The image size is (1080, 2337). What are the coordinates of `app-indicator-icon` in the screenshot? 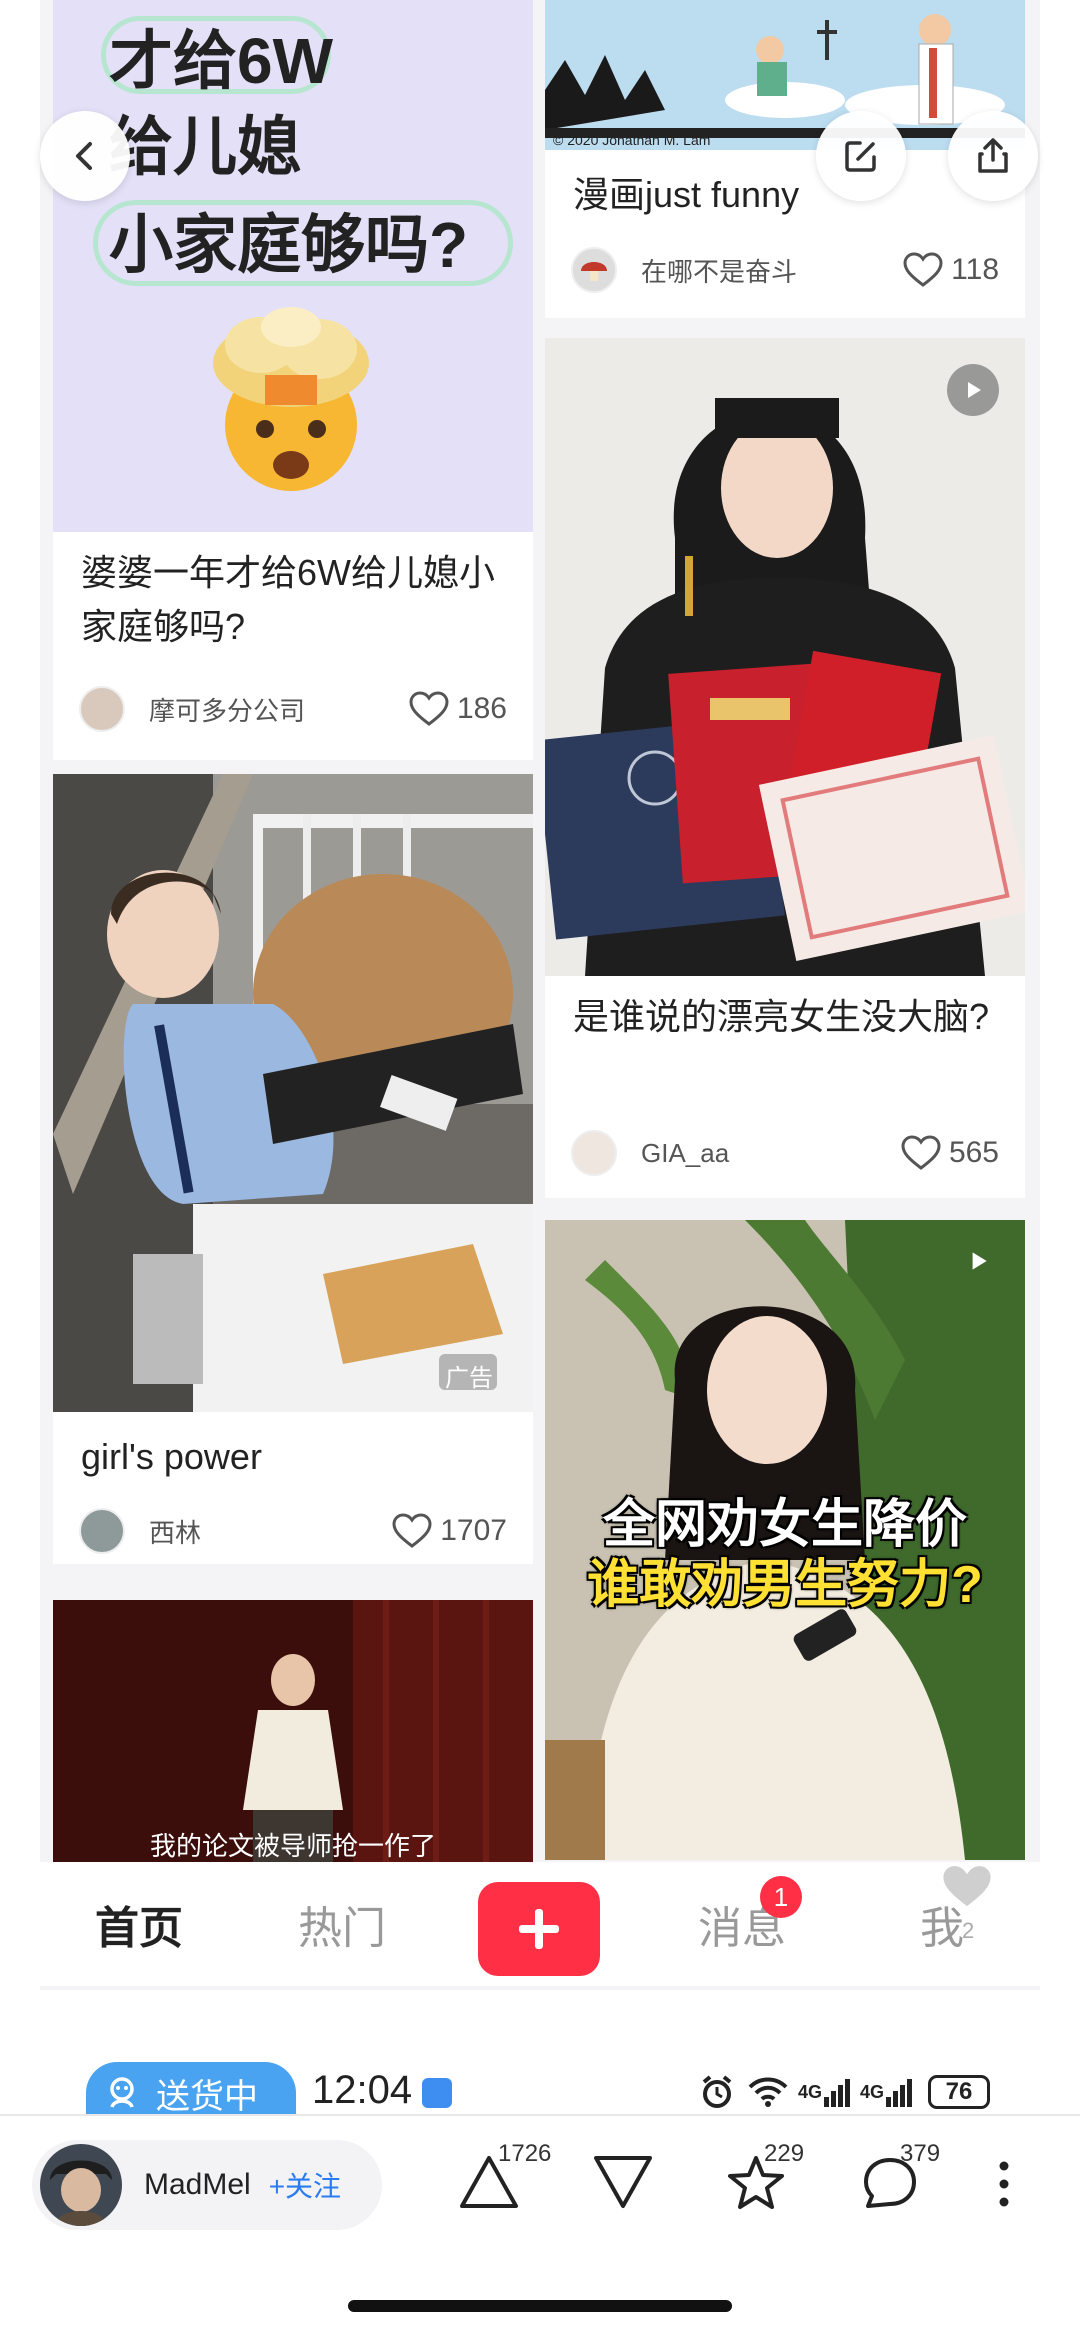 It's located at (437, 2093).